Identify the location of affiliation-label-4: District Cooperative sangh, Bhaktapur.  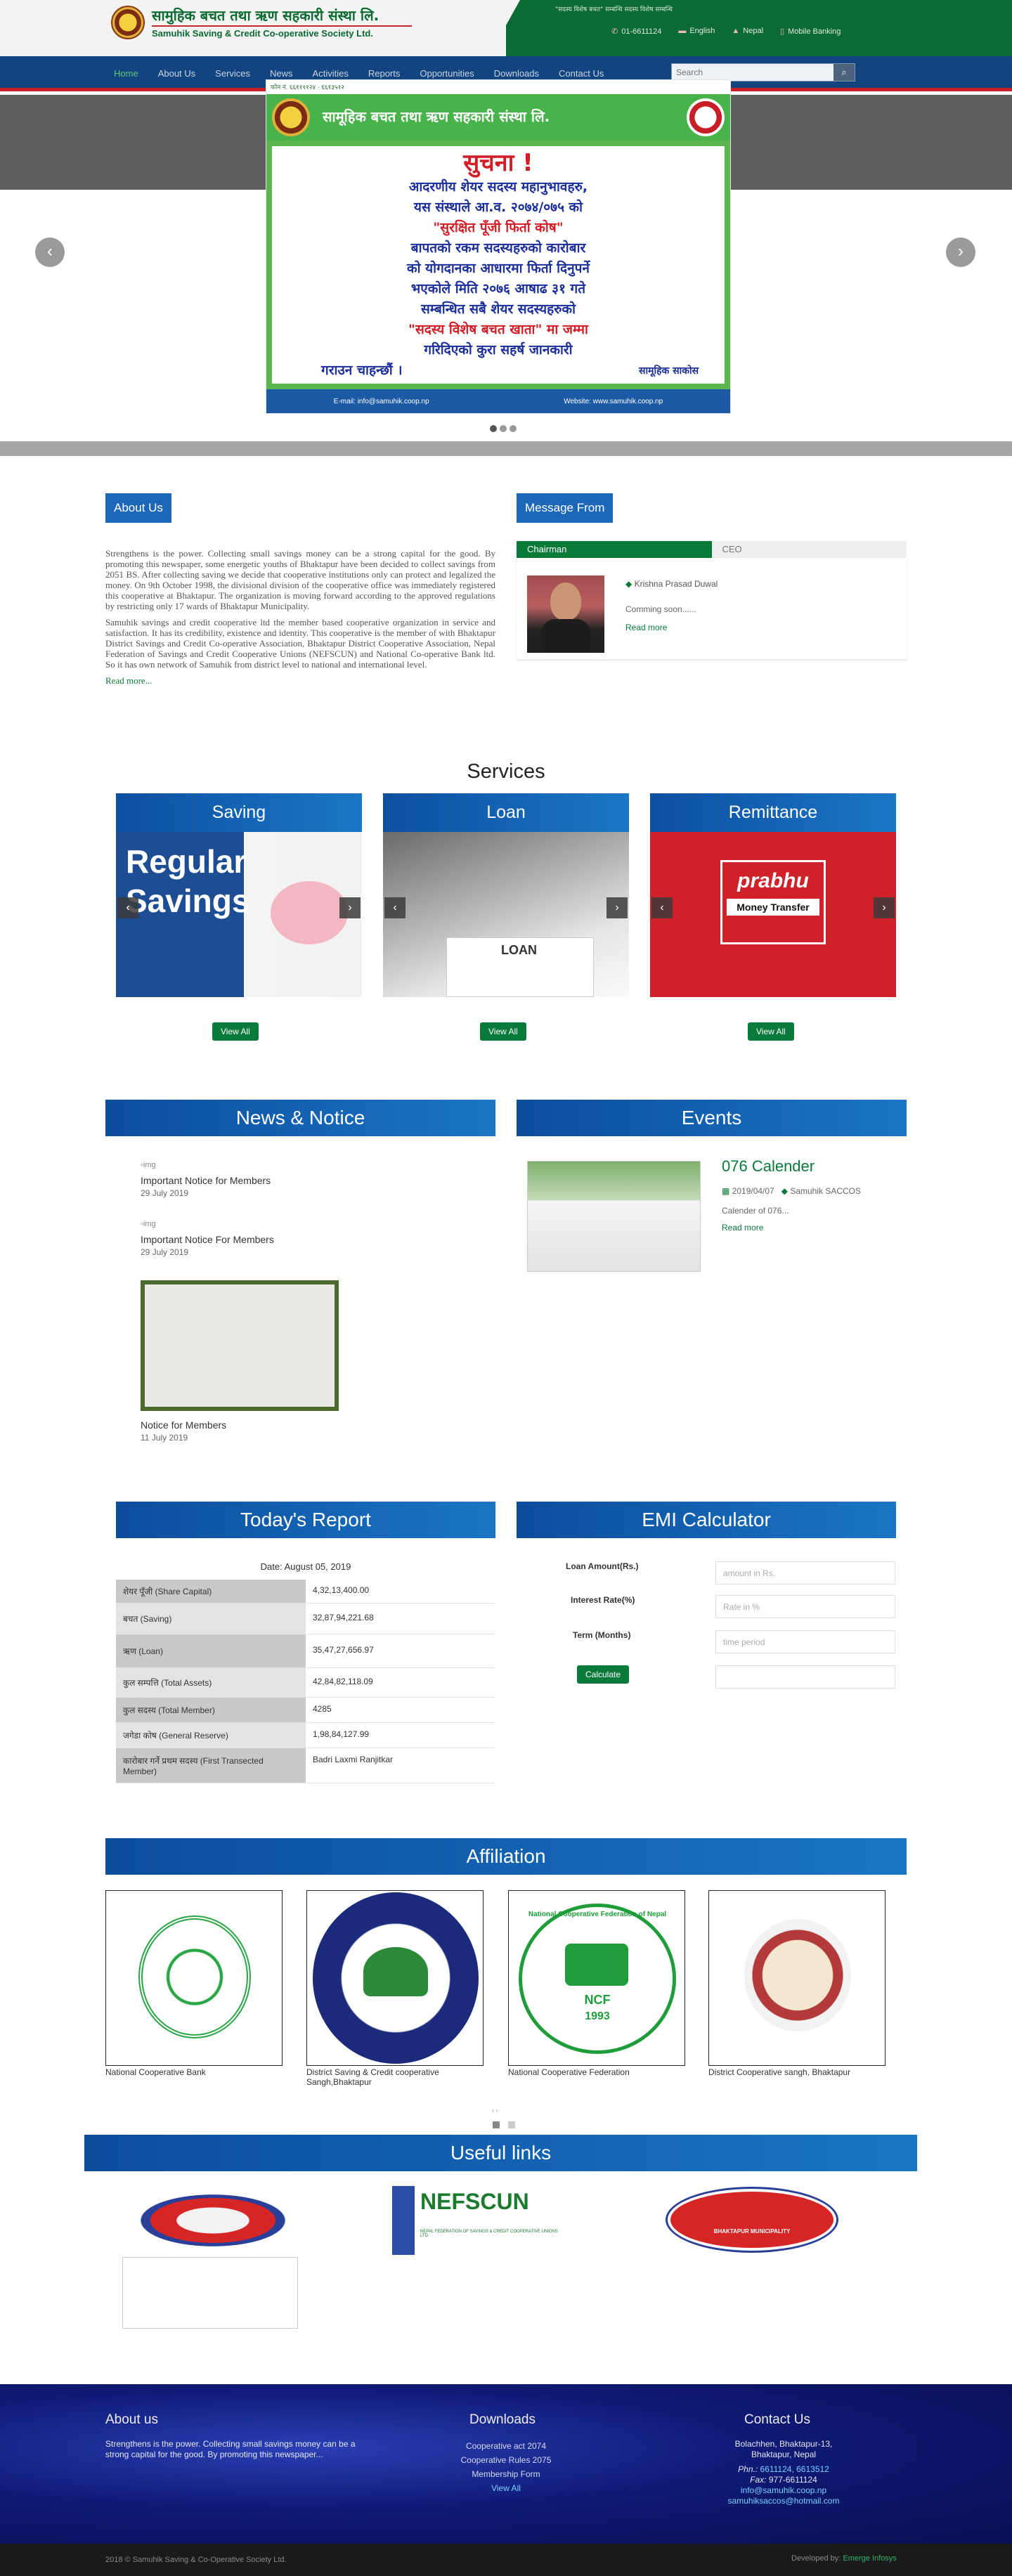
(799, 2072).